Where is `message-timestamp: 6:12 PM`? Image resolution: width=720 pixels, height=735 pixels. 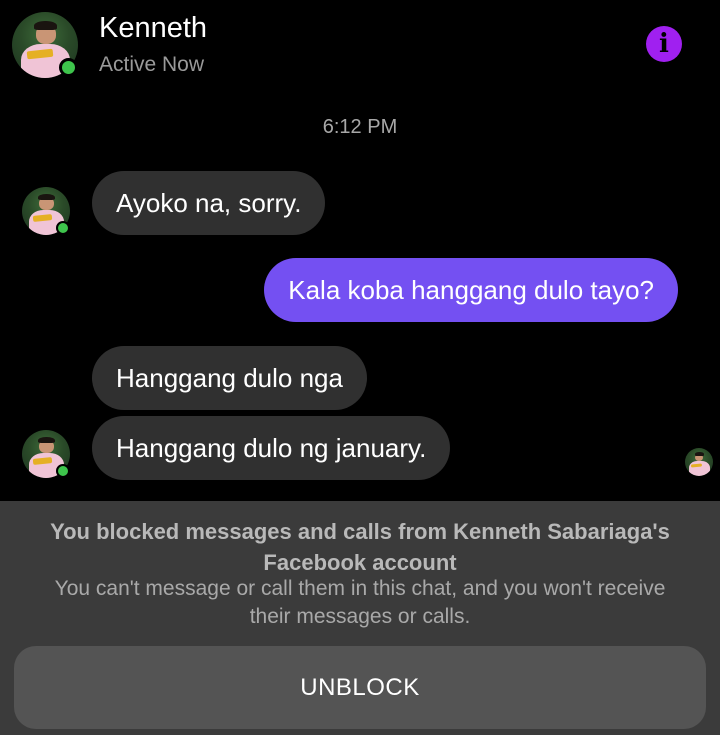
message-timestamp: 6:12 PM is located at coordinates (360, 127).